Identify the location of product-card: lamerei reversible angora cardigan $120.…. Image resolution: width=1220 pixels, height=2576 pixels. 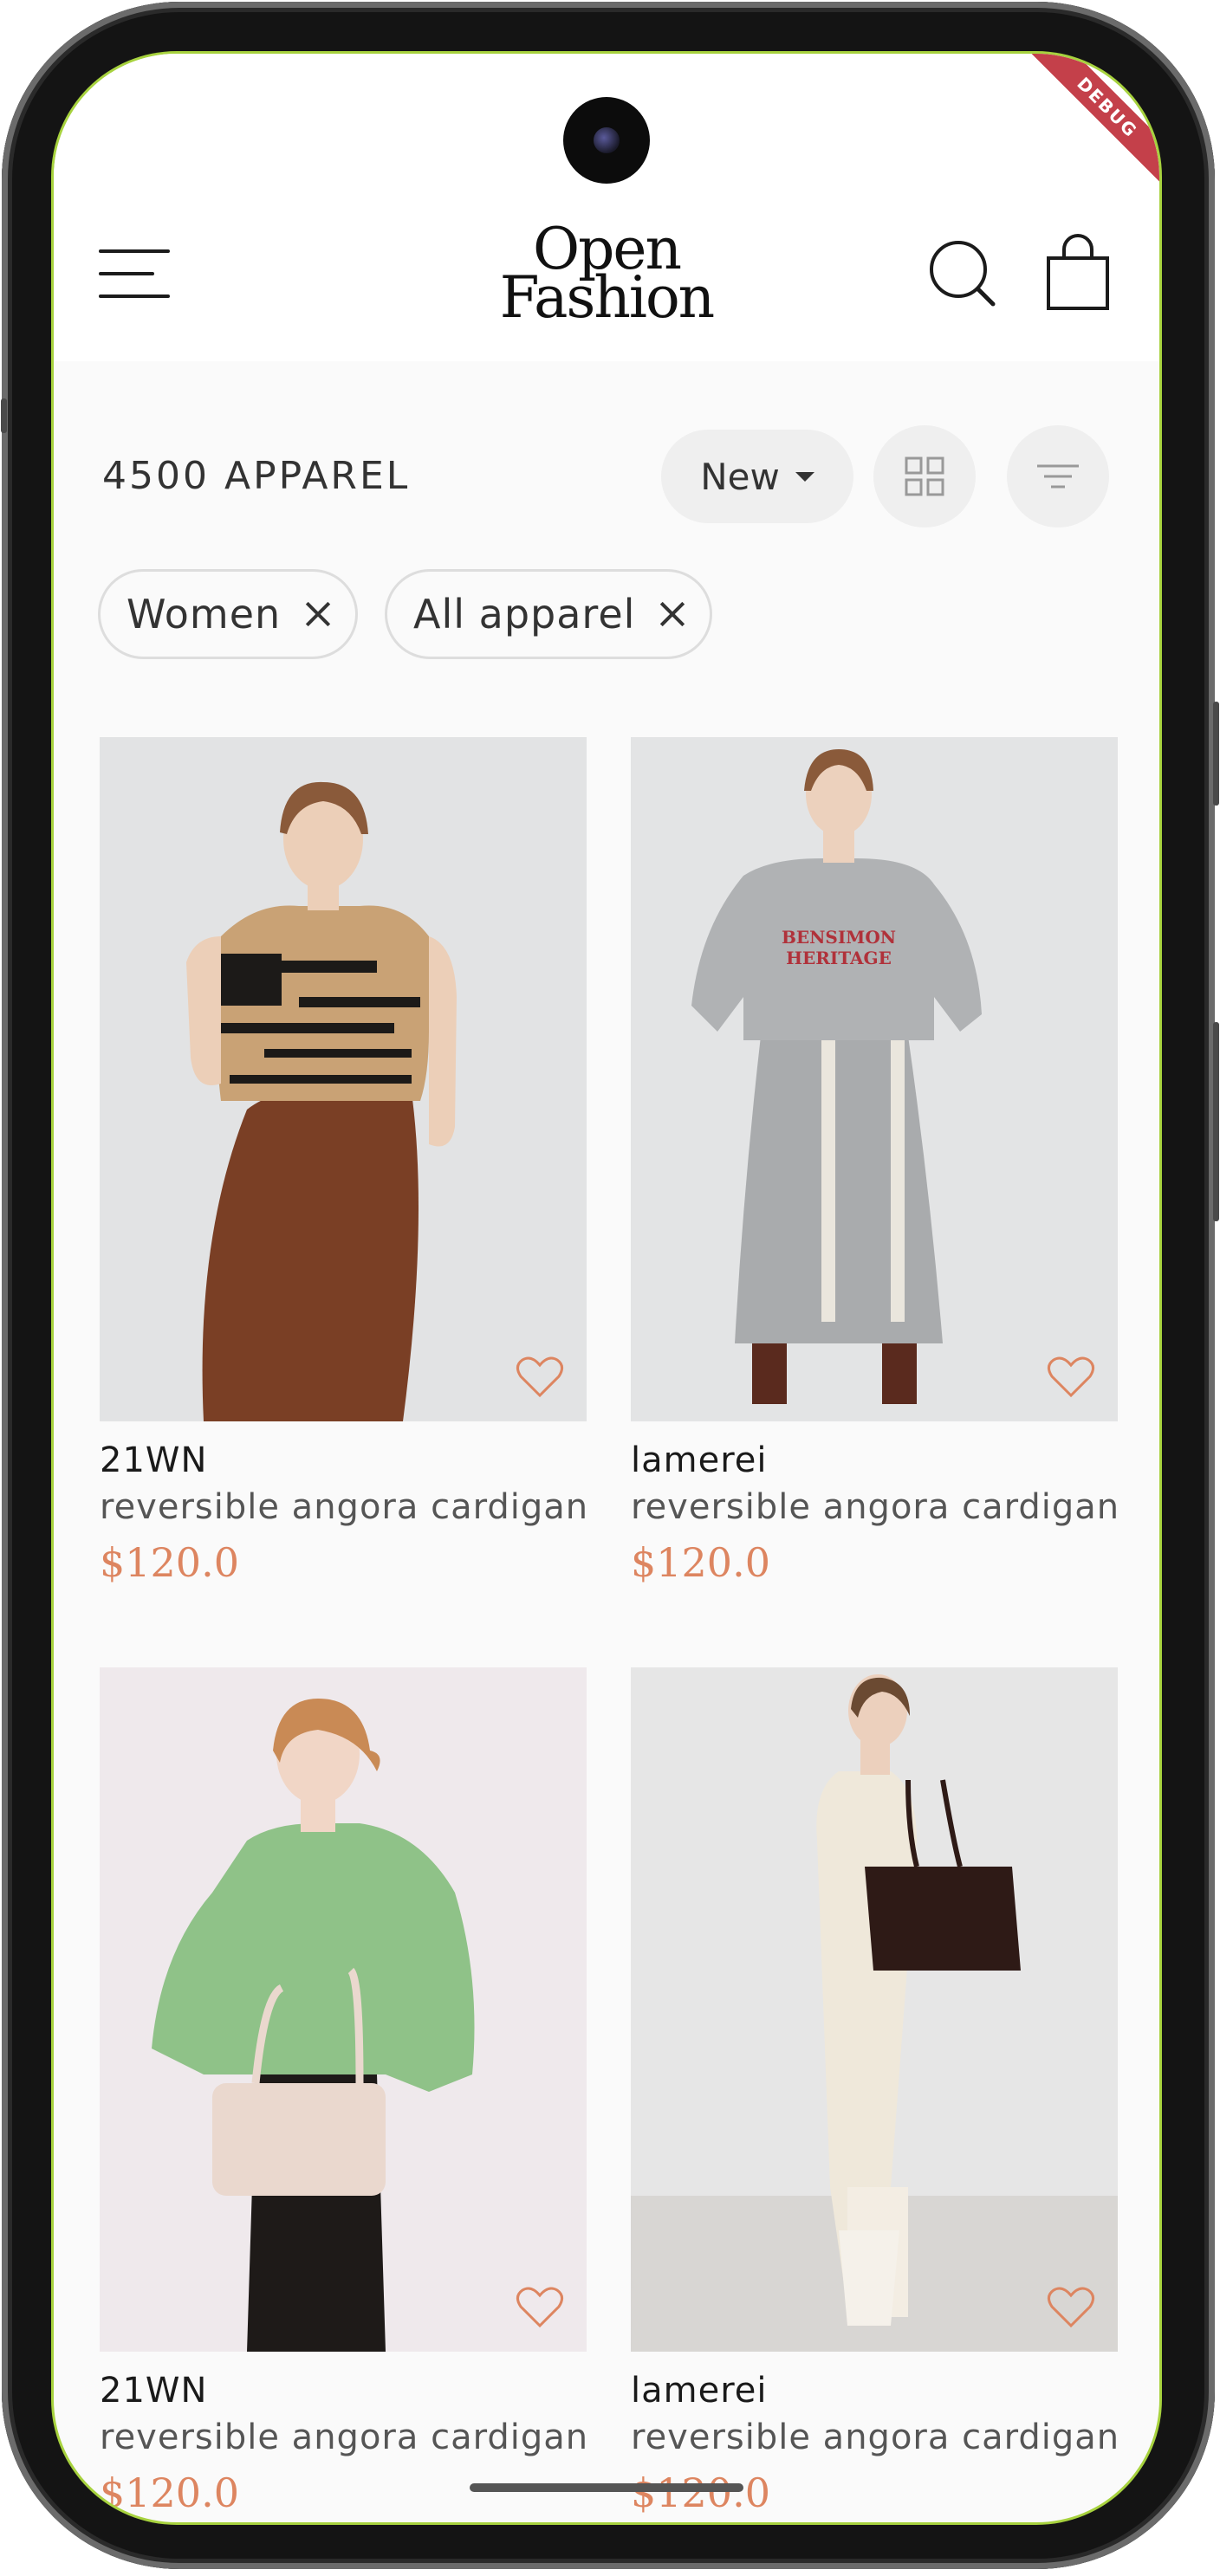
(875, 2094).